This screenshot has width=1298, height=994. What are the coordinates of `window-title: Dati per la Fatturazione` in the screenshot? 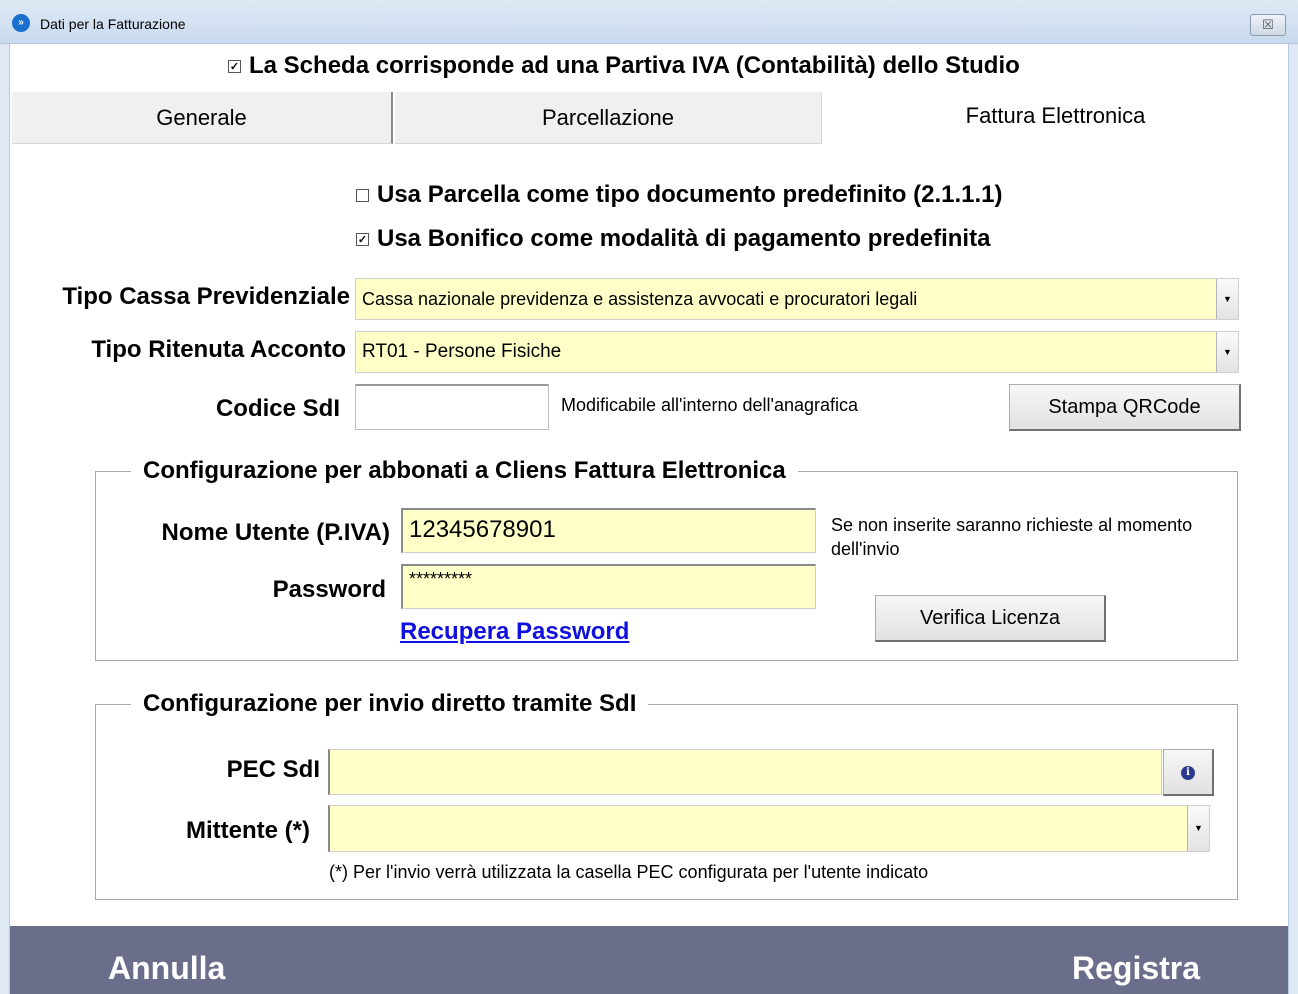 It's located at (113, 24).